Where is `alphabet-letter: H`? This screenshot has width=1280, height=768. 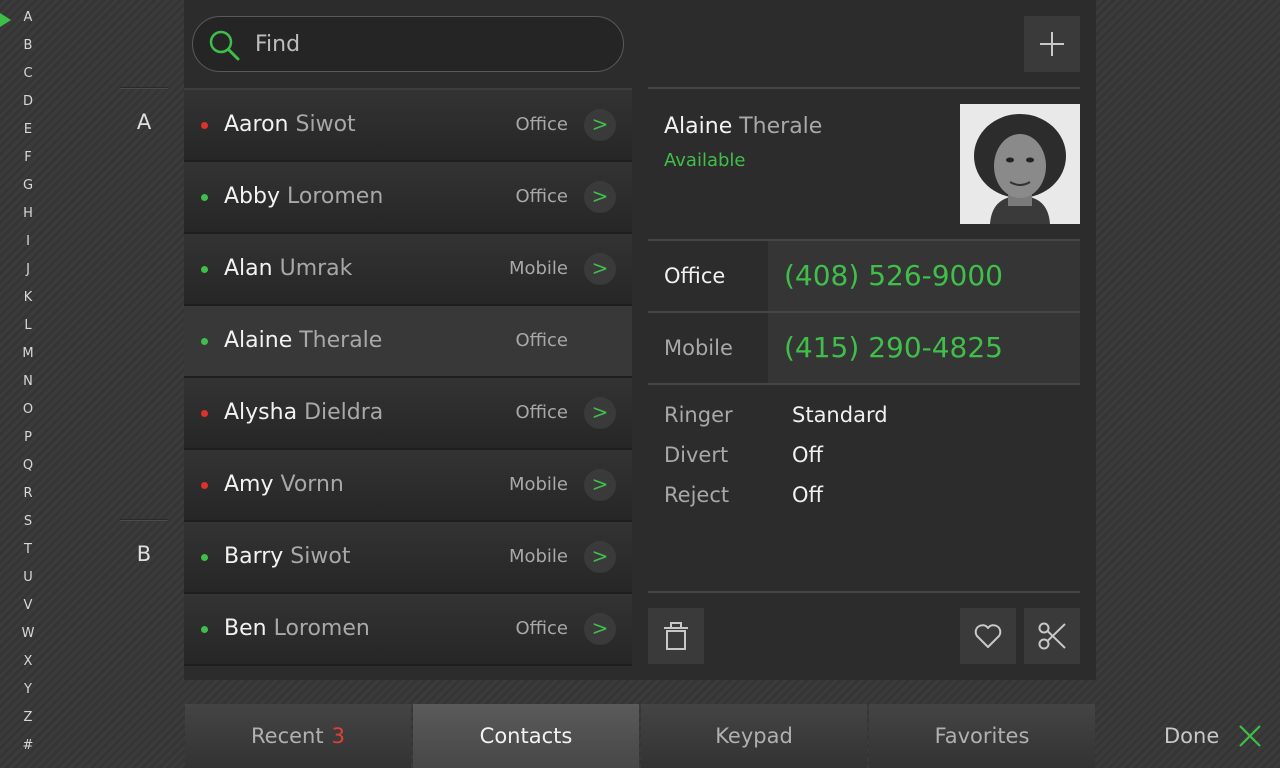
alphabet-letter: H is located at coordinates (28, 214).